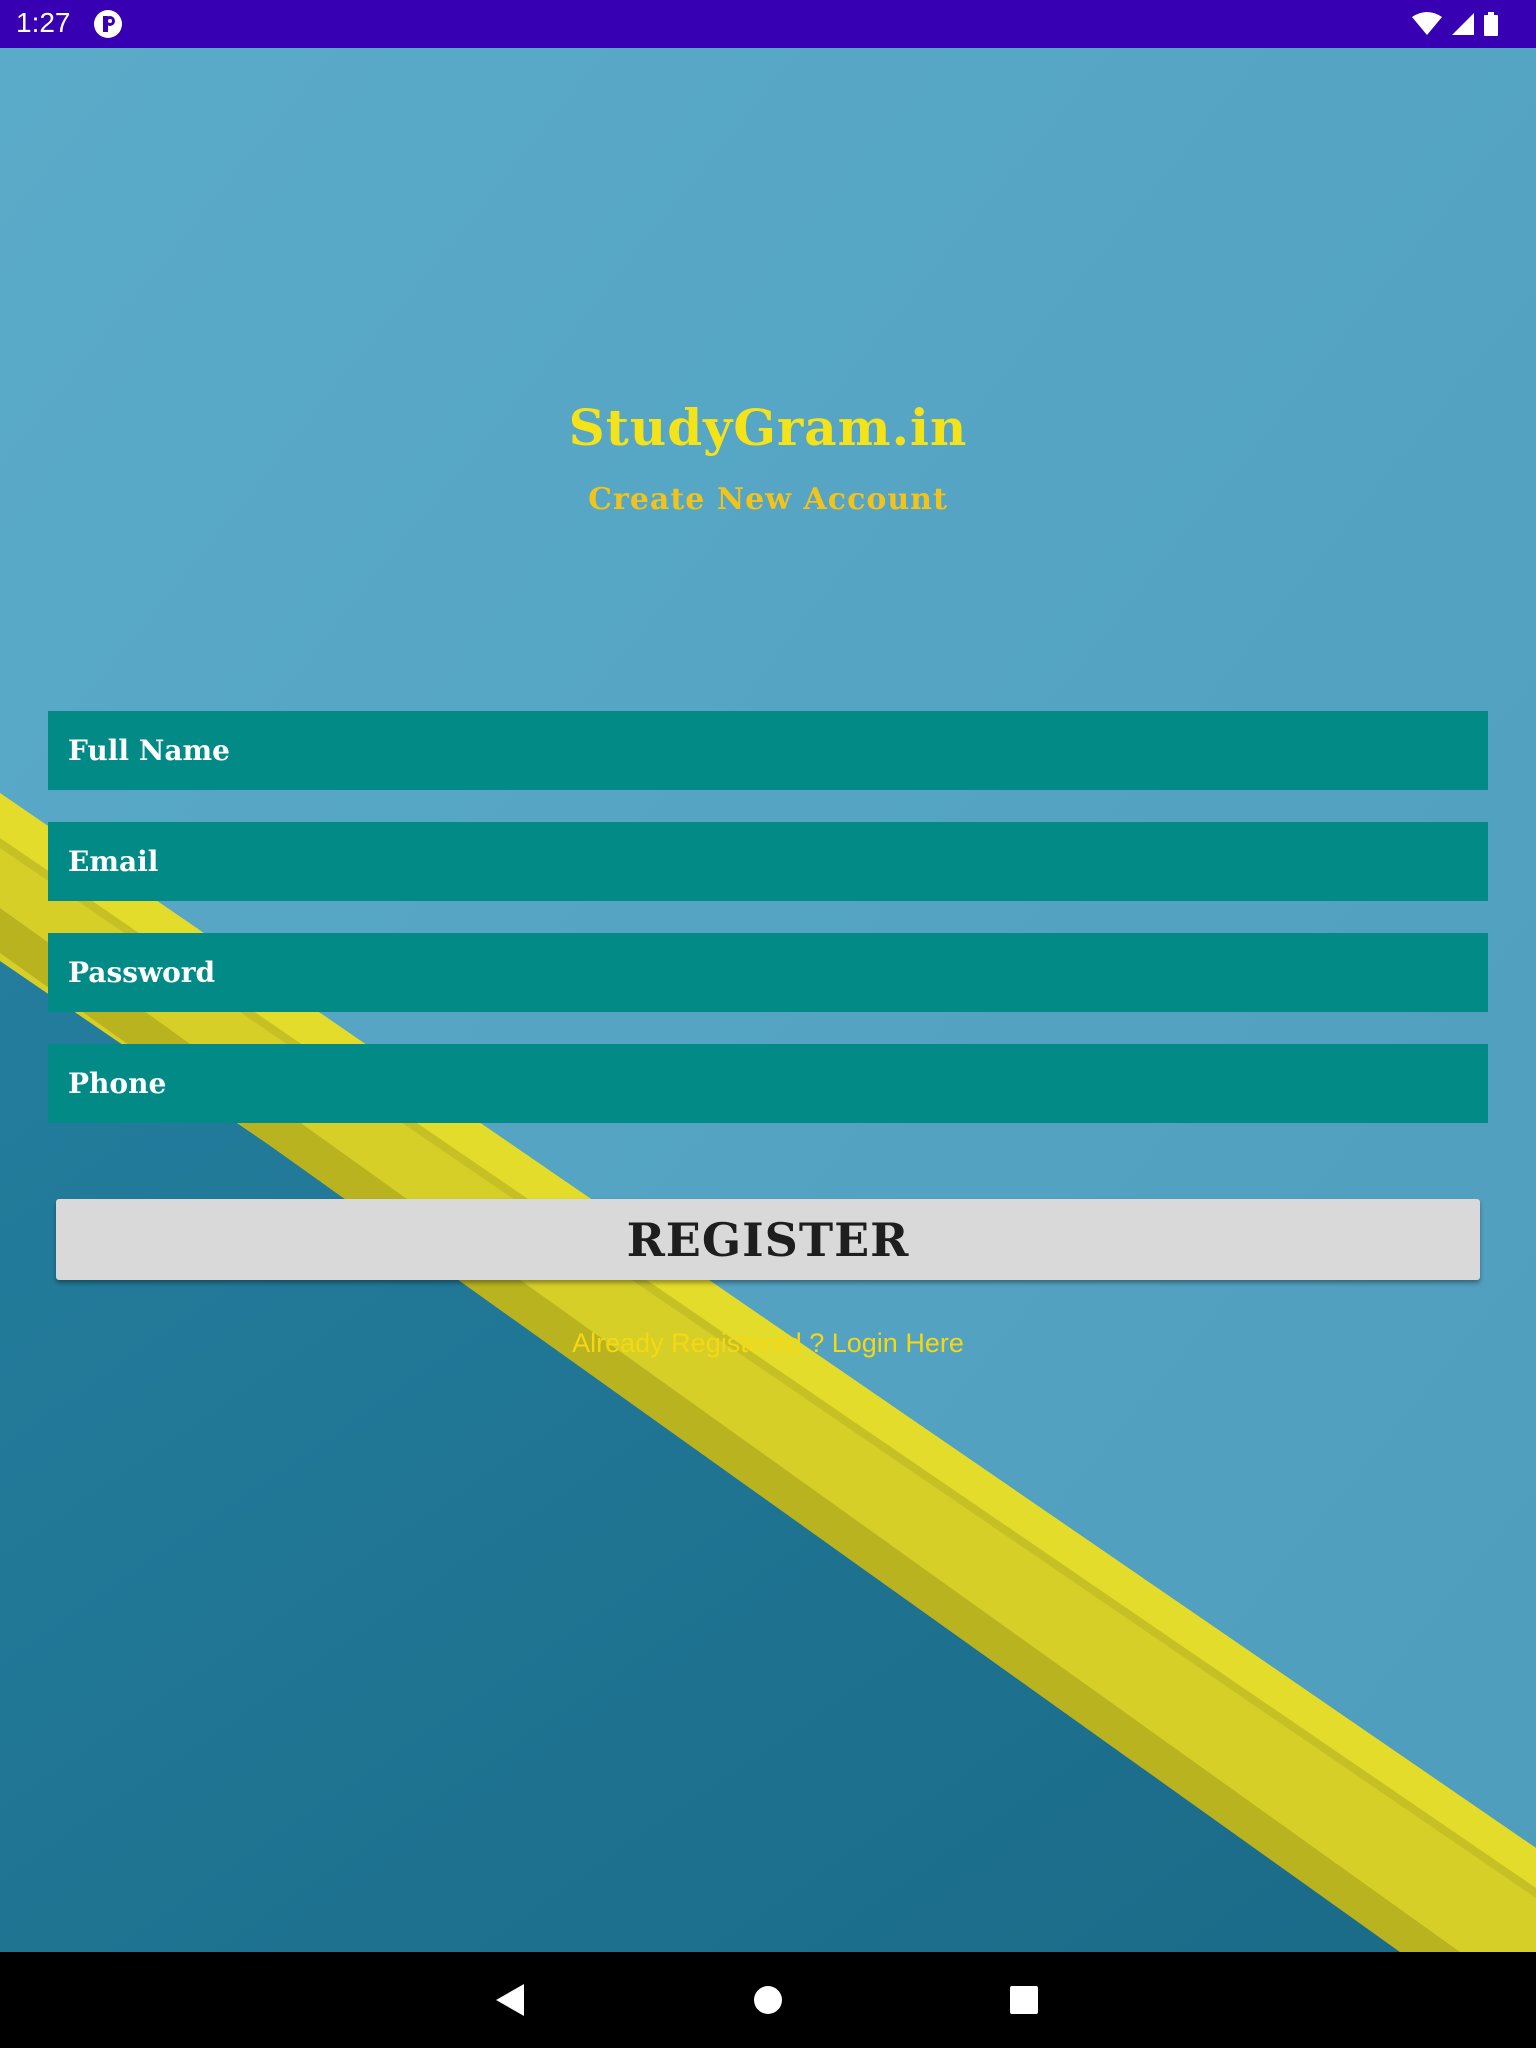  What do you see at coordinates (108, 24) in the screenshot?
I see `app-notification-icon` at bounding box center [108, 24].